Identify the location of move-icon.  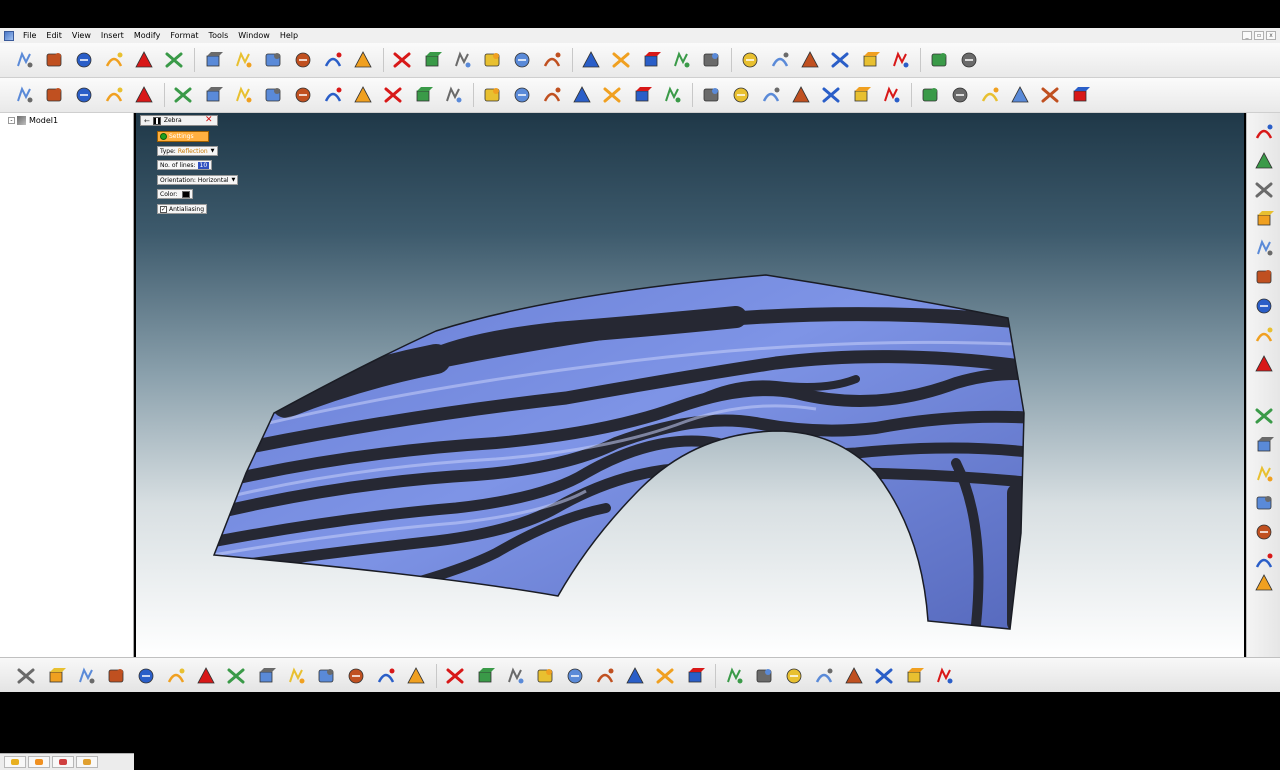
(273, 60).